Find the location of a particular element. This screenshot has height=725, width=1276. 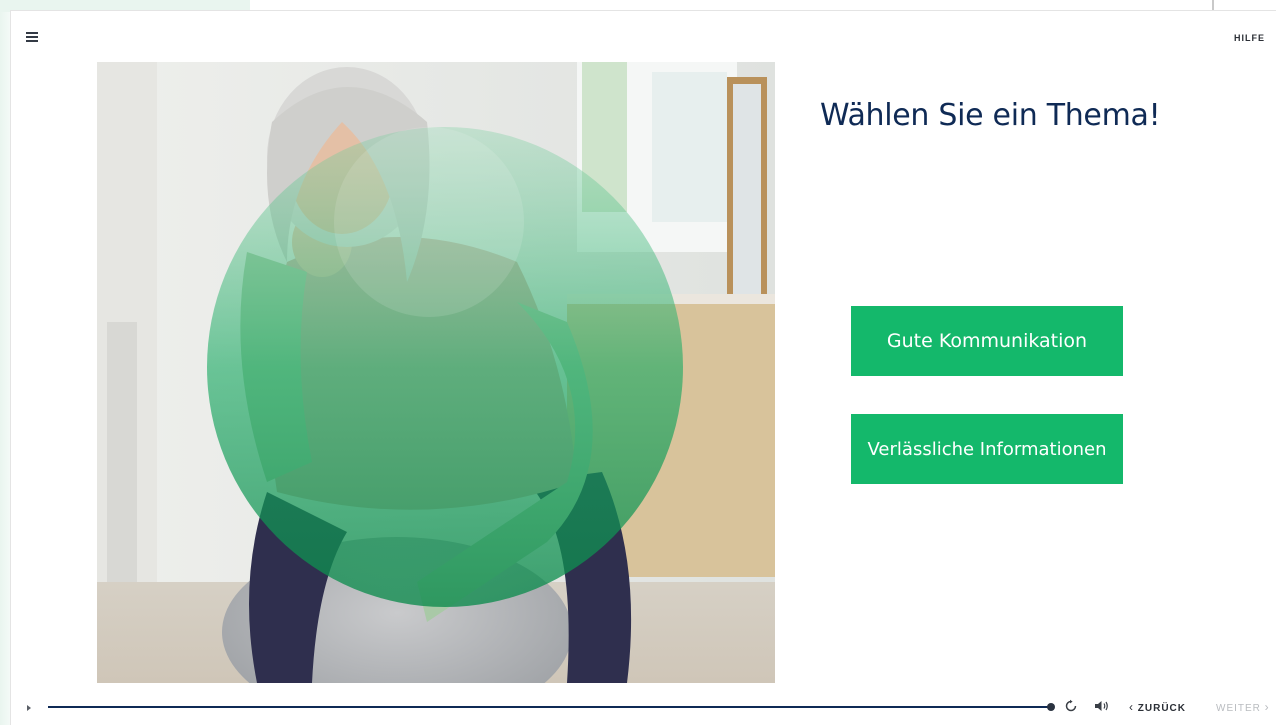

next-button: WEITER › is located at coordinates (1243, 707).